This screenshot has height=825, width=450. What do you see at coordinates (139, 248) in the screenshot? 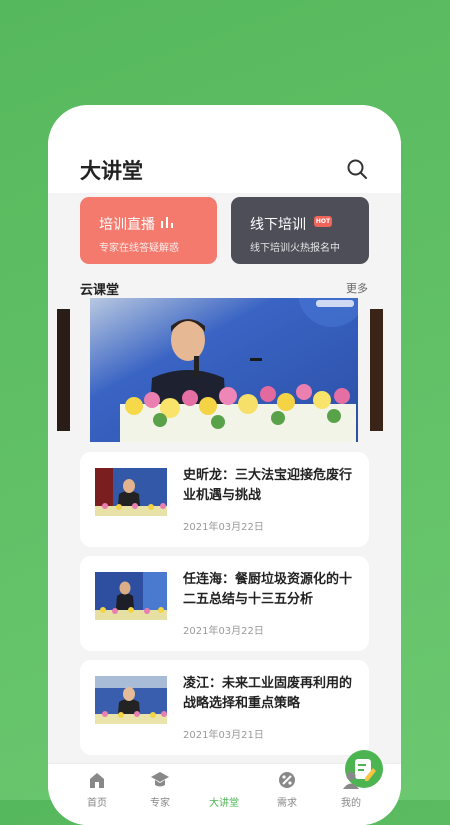
I see `live-training-subtitle: 专家在线答疑解惑` at bounding box center [139, 248].